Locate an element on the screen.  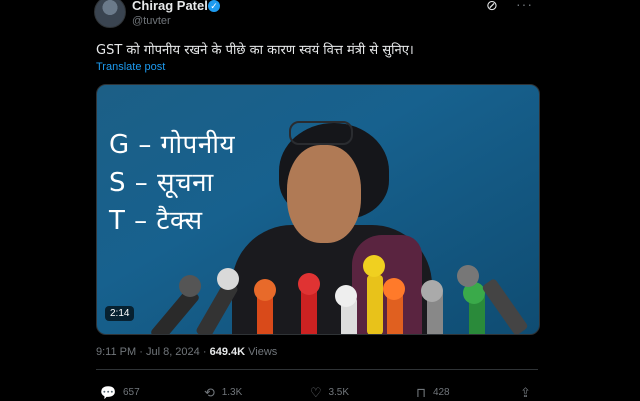
views-count: 649.4K is located at coordinates (227, 352).